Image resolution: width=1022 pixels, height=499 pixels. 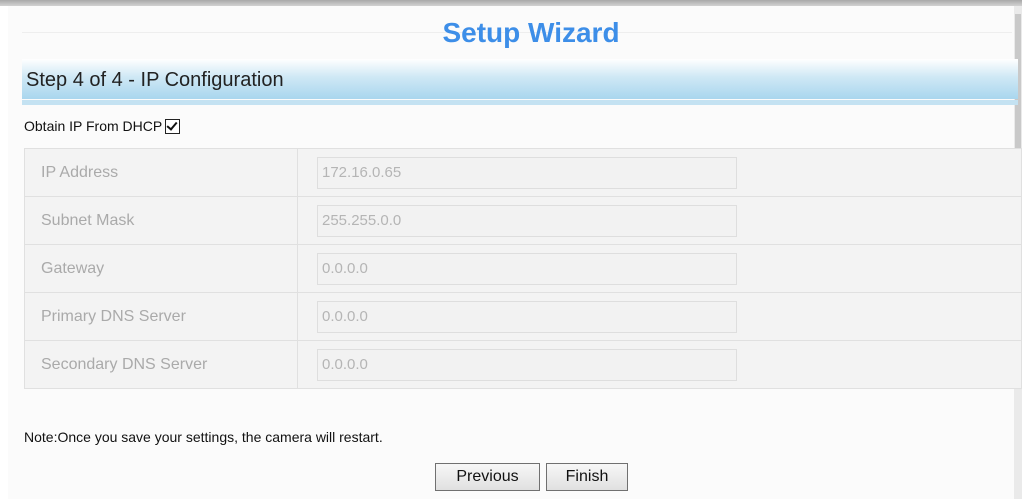 What do you see at coordinates (531, 32) in the screenshot?
I see `page-title: Setup Wizard` at bounding box center [531, 32].